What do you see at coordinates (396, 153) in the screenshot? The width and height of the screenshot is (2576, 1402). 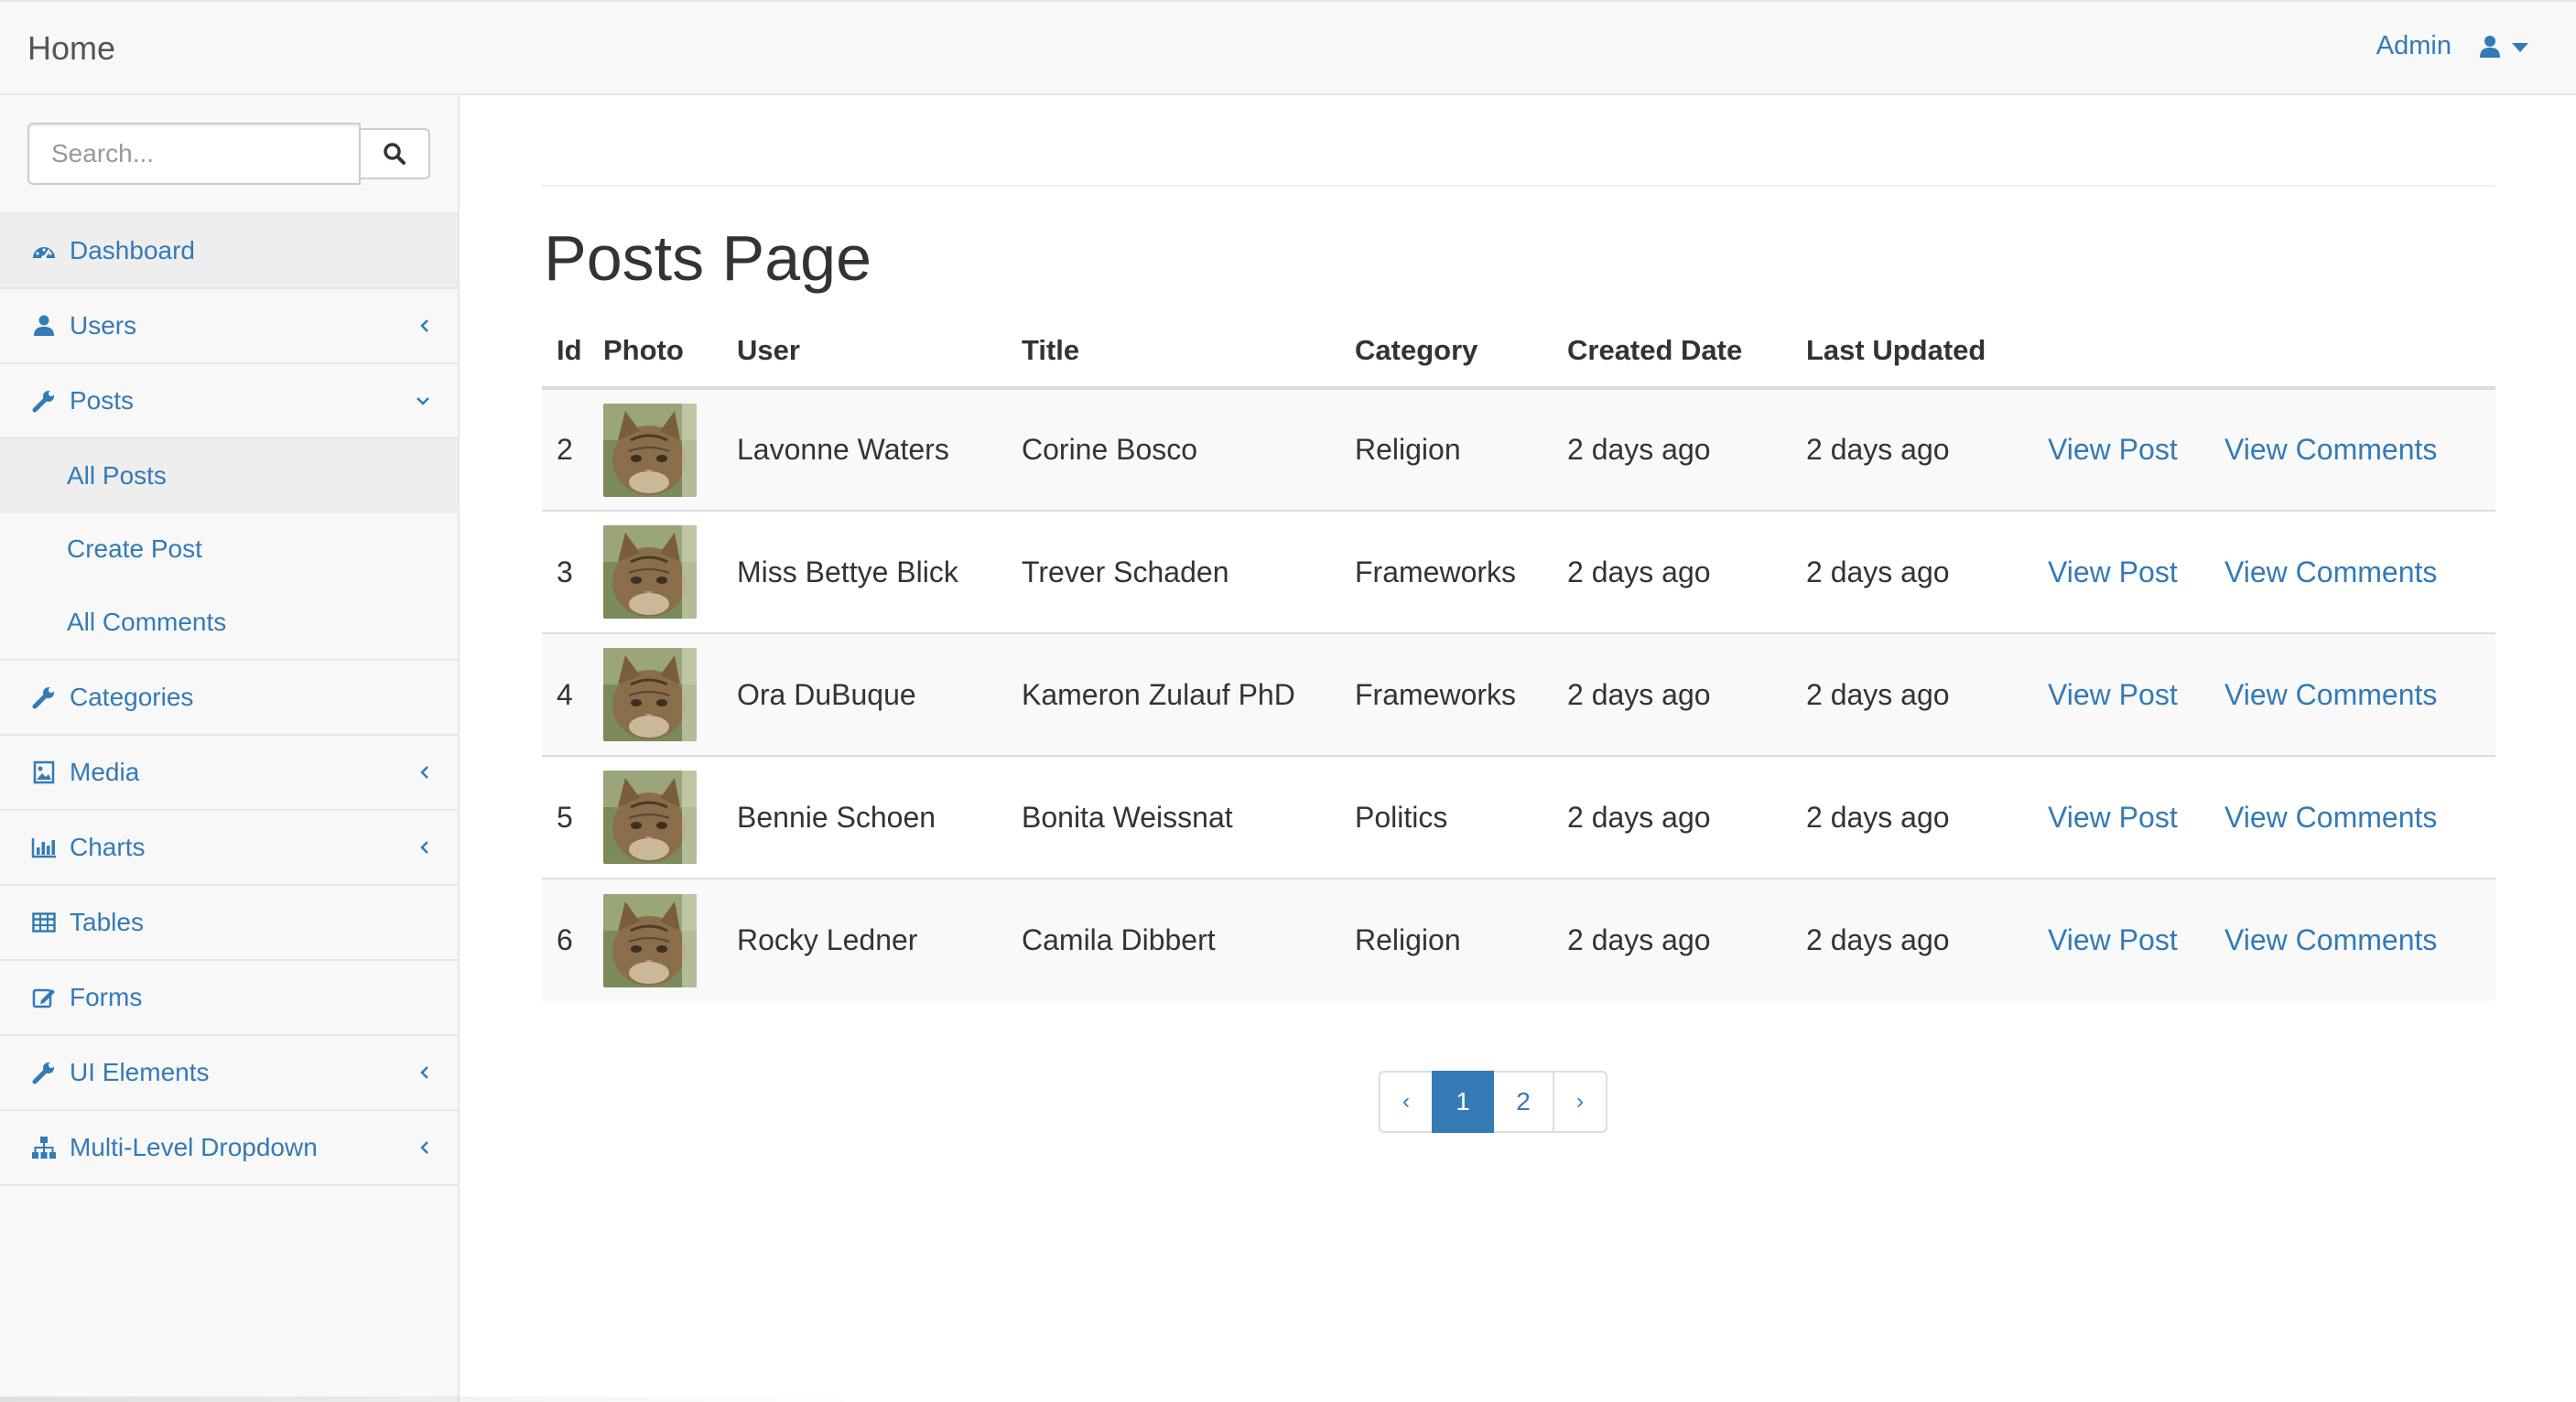 I see `search-button` at bounding box center [396, 153].